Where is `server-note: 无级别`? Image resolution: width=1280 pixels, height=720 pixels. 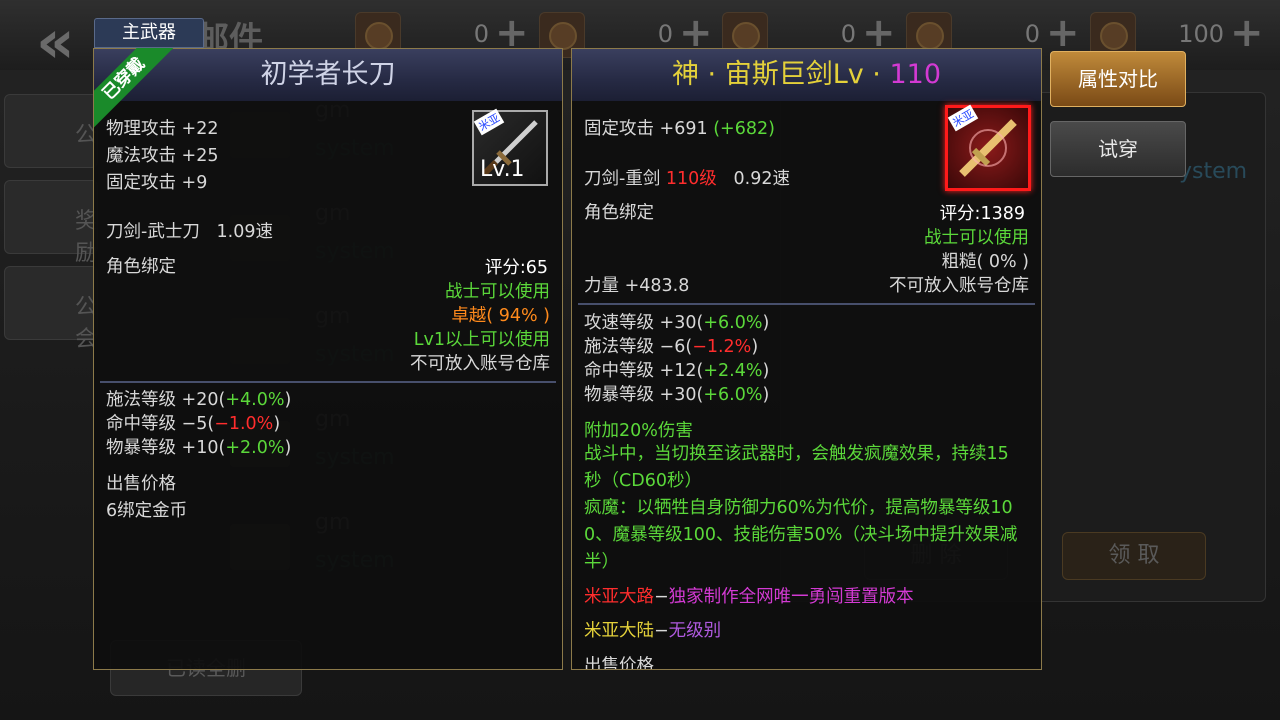
server-note: 无级别 is located at coordinates (695, 631).